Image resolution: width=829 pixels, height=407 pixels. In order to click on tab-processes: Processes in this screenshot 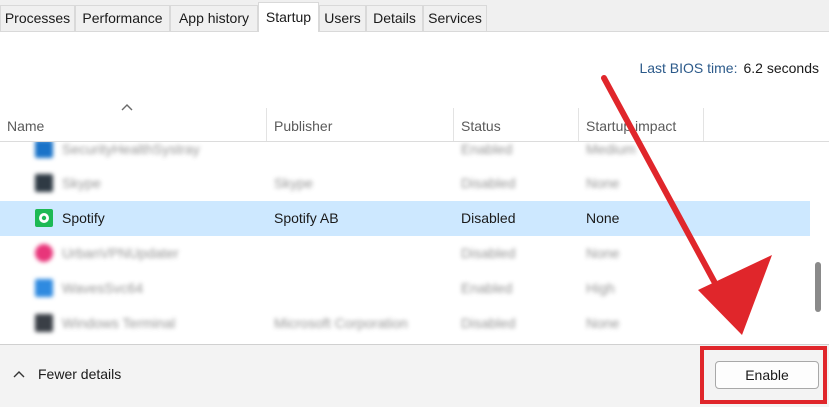, I will do `click(37, 18)`.